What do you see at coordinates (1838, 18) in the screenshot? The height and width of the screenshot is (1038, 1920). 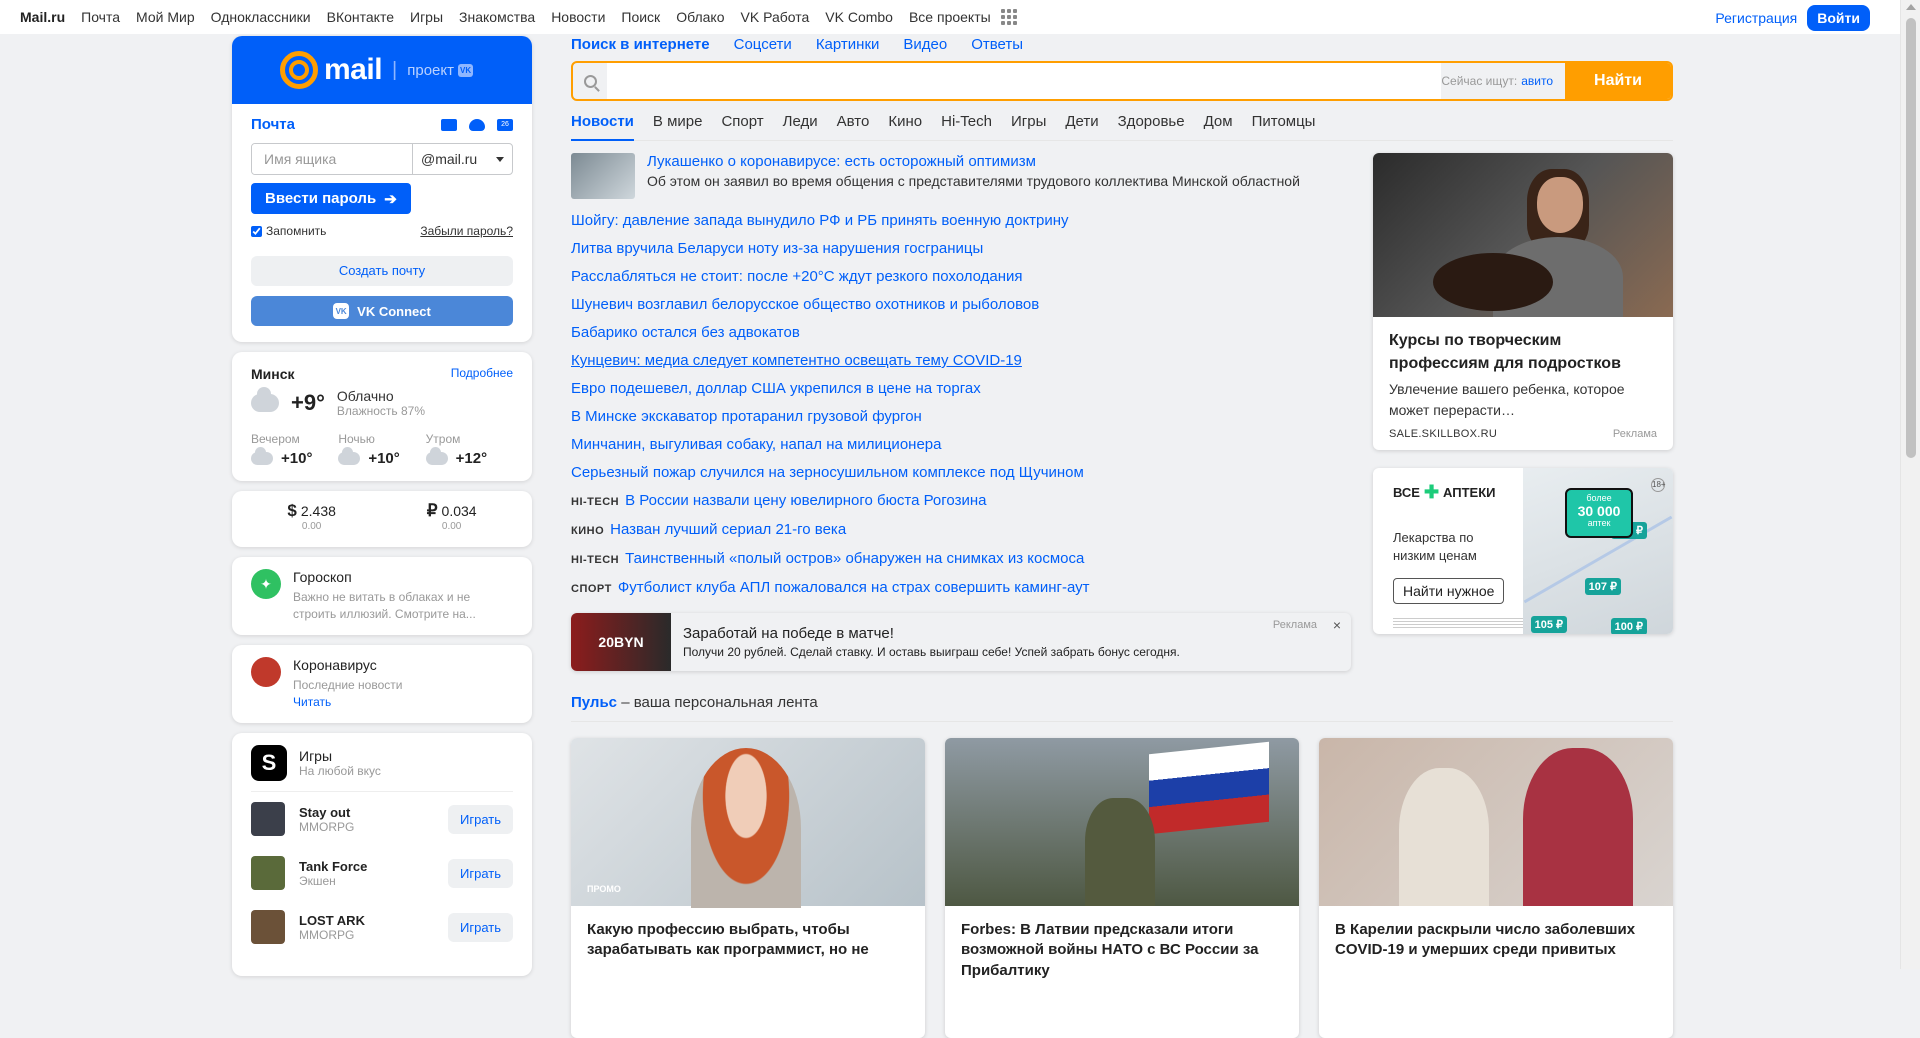 I see `login-button: Войти` at bounding box center [1838, 18].